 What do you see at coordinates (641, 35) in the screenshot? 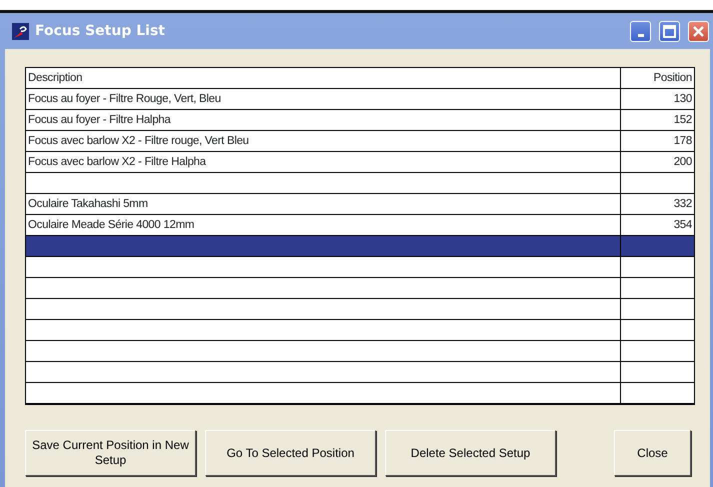
I see `minimize-icon` at bounding box center [641, 35].